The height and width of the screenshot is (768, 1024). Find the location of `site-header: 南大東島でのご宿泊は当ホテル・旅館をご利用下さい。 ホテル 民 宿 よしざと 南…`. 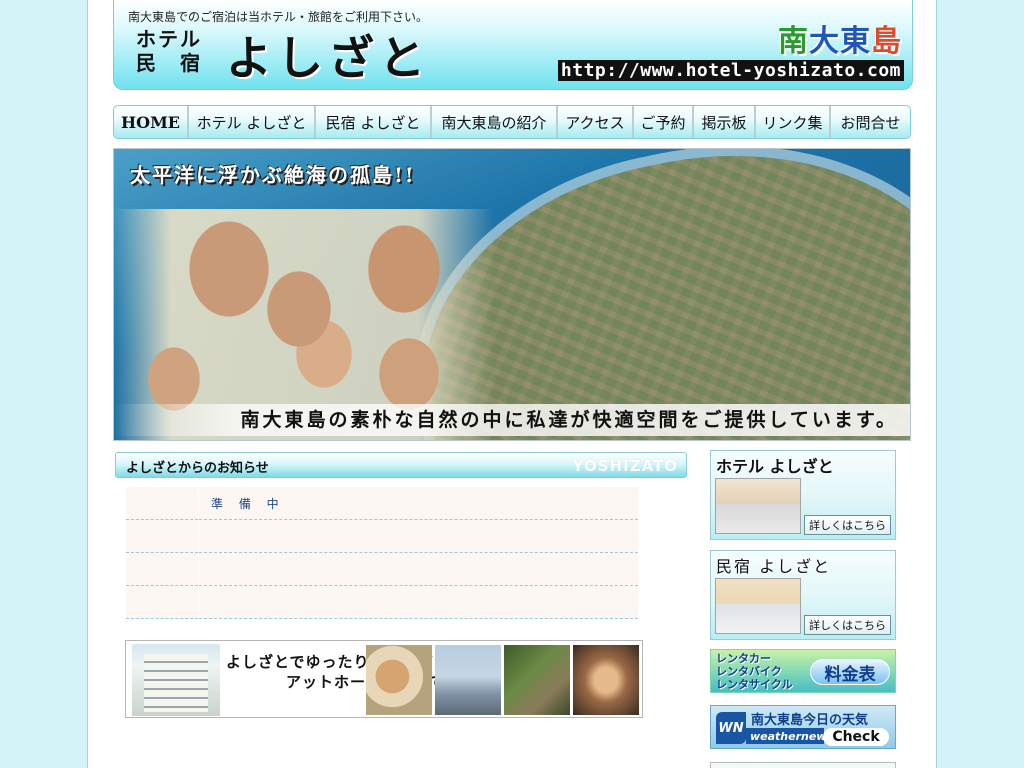

site-header: 南大東島でのご宿泊は当ホテル・旅館をご利用下さい。 ホテル 民 宿 よしざと 南… is located at coordinates (513, 45).